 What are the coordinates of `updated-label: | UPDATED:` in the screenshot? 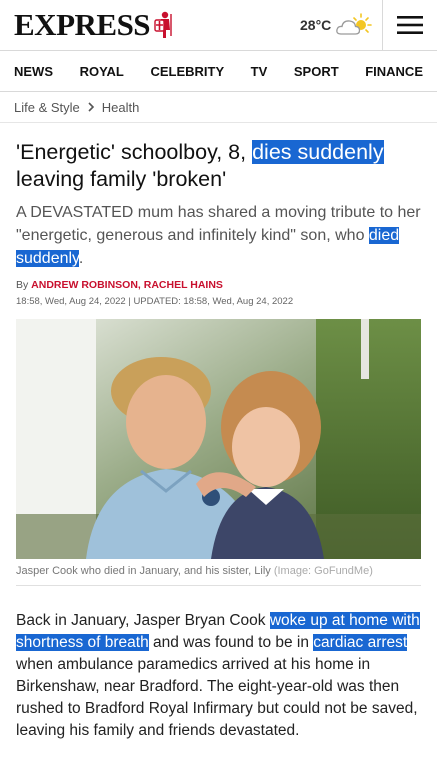 It's located at (154, 301).